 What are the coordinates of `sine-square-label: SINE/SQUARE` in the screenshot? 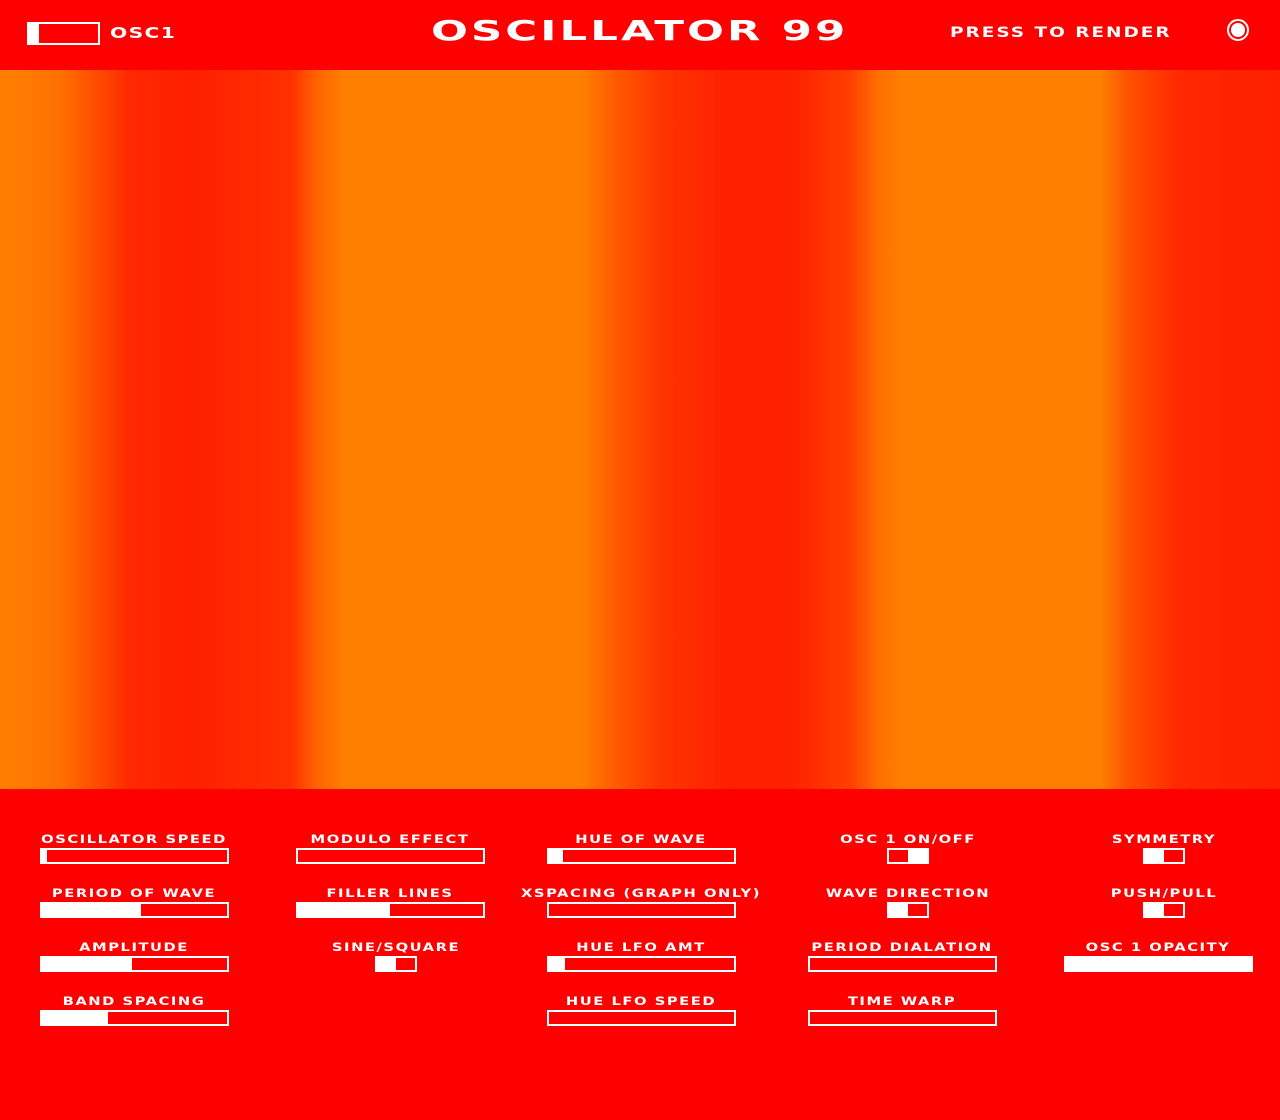 It's located at (396, 947).